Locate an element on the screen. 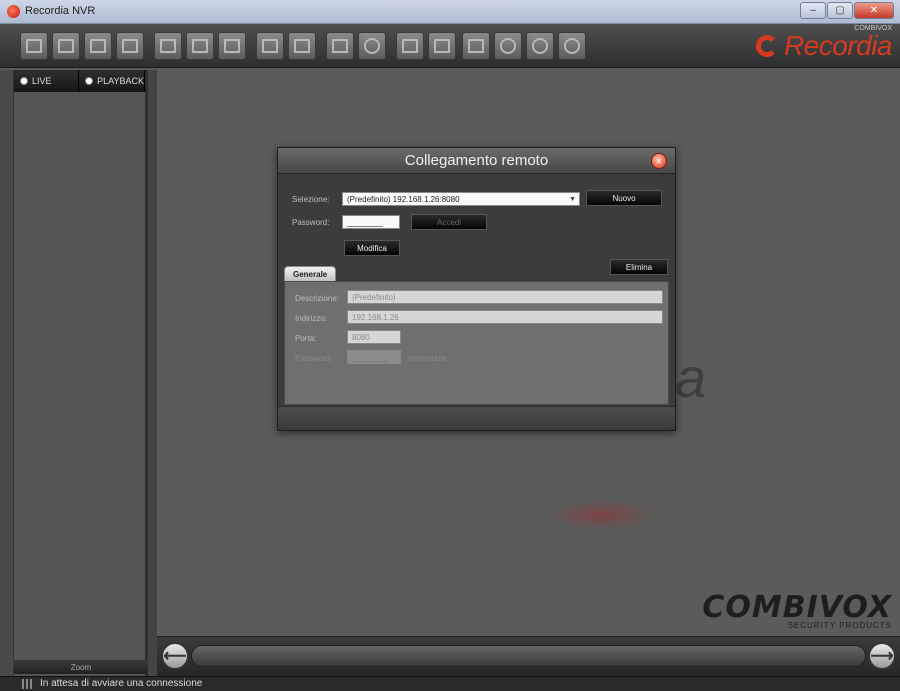  window-controls: – ▢ ✕ is located at coordinates (847, 10).